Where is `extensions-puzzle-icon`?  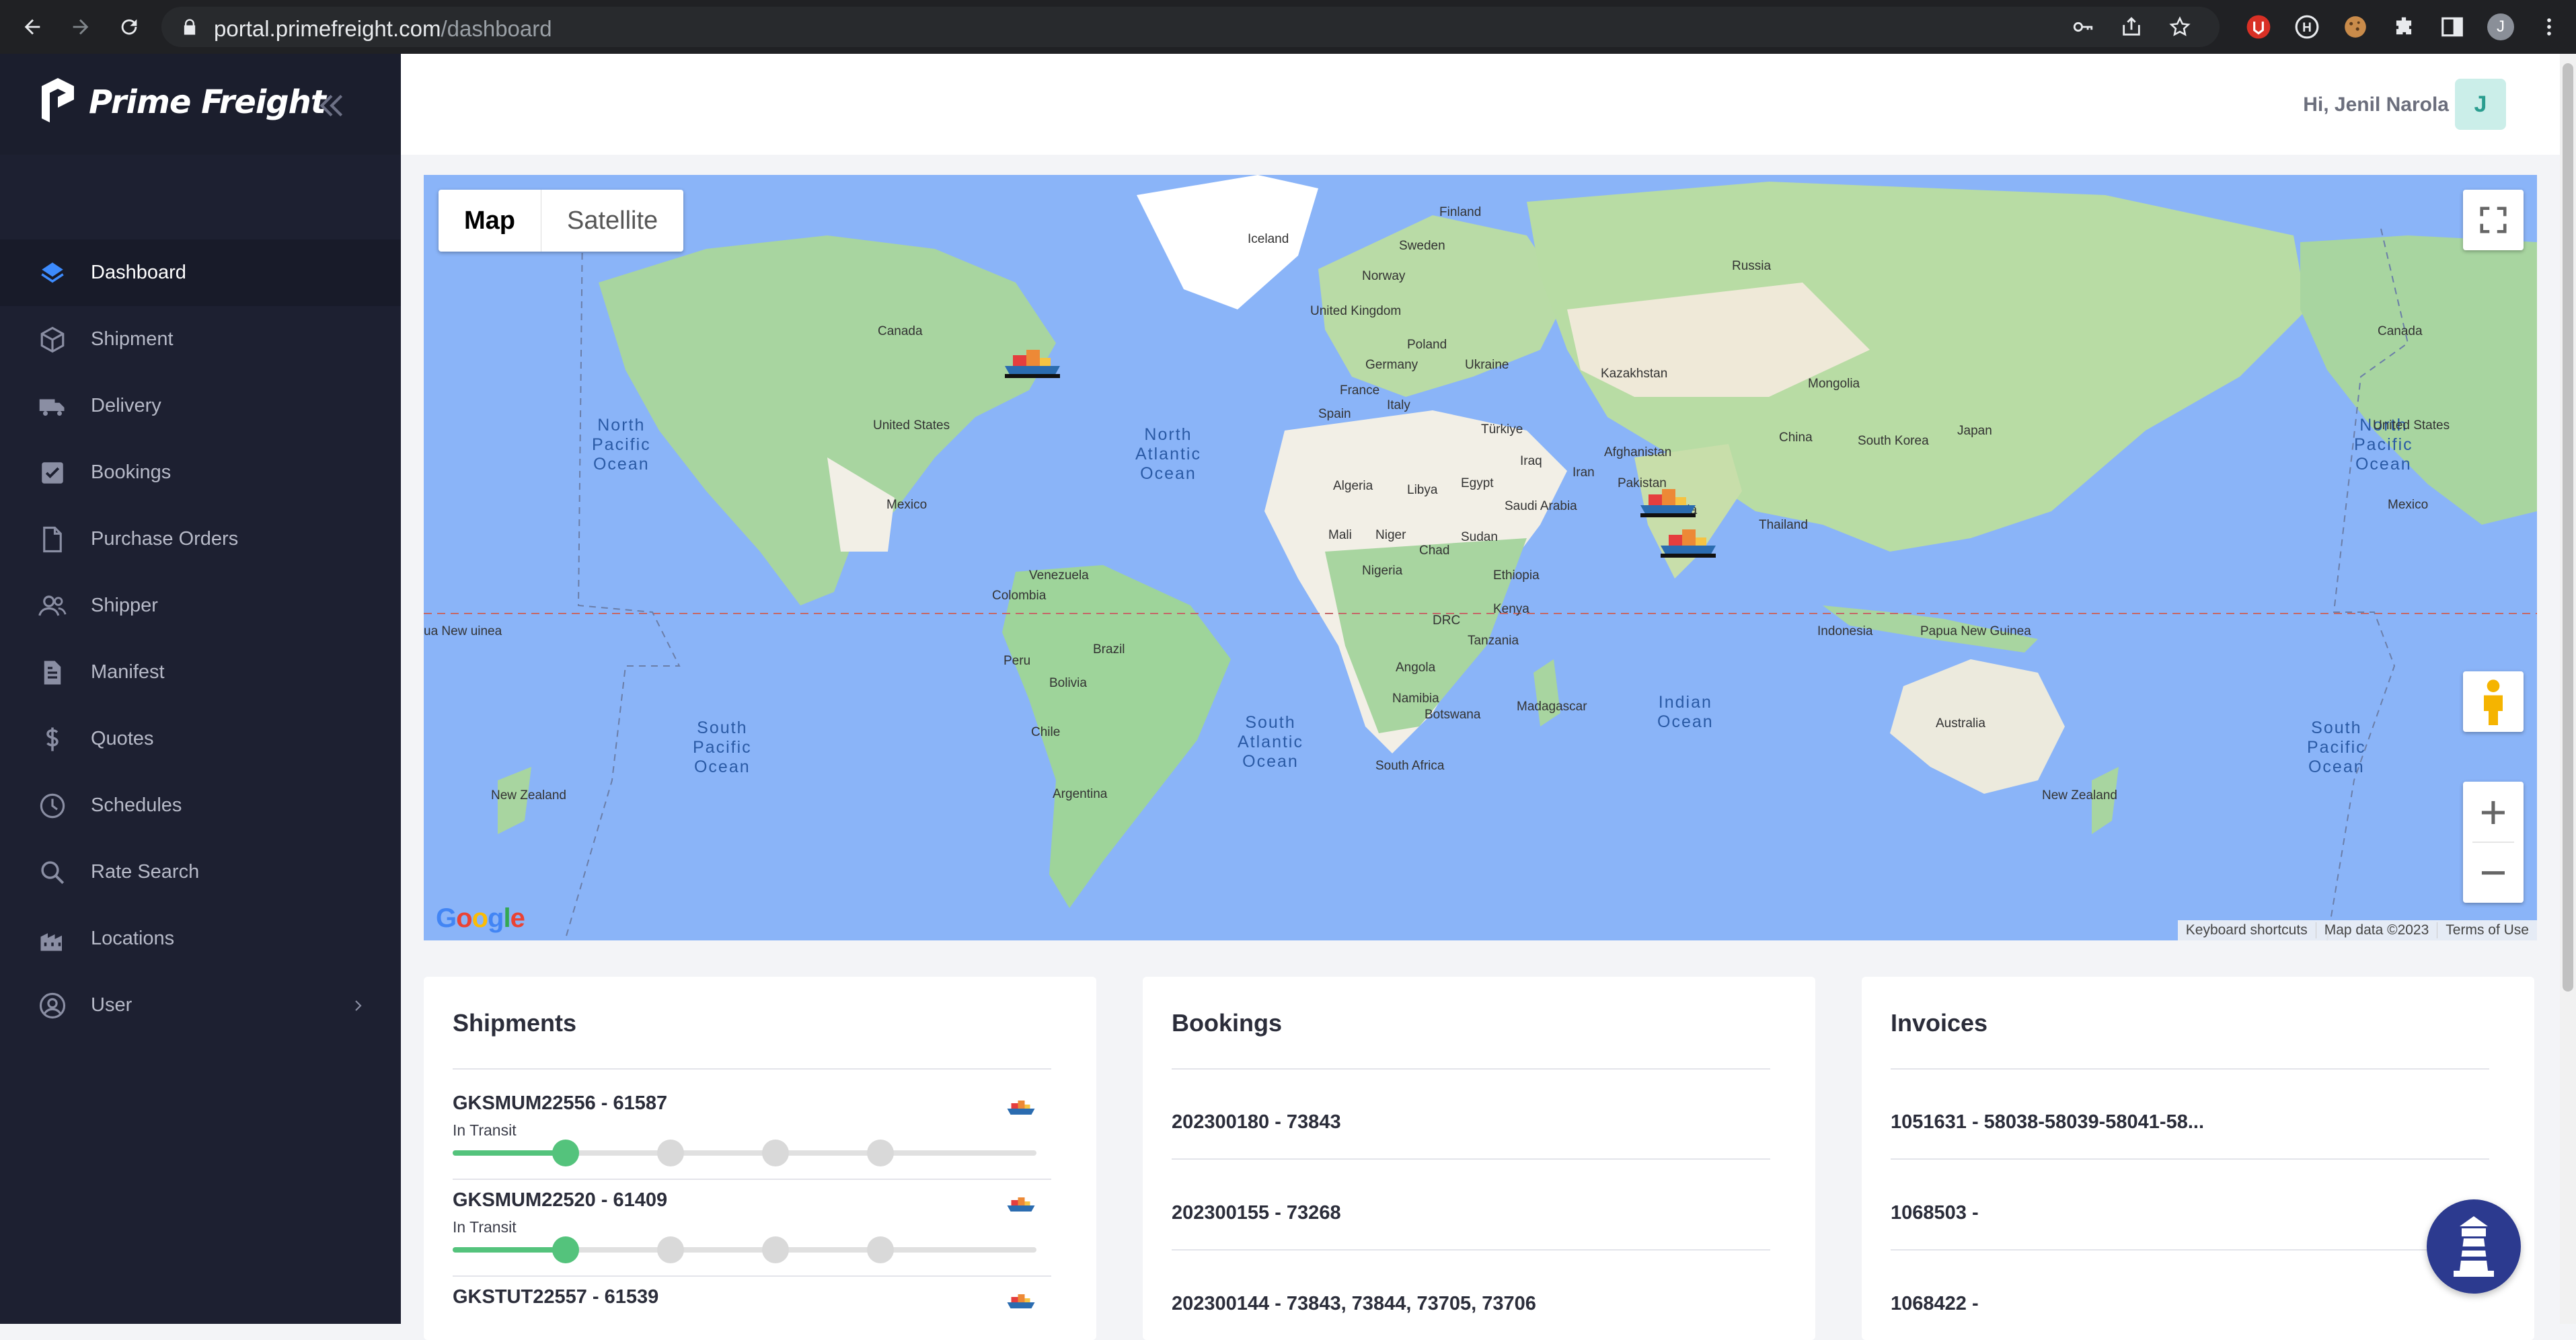
extensions-puzzle-icon is located at coordinates (2403, 27).